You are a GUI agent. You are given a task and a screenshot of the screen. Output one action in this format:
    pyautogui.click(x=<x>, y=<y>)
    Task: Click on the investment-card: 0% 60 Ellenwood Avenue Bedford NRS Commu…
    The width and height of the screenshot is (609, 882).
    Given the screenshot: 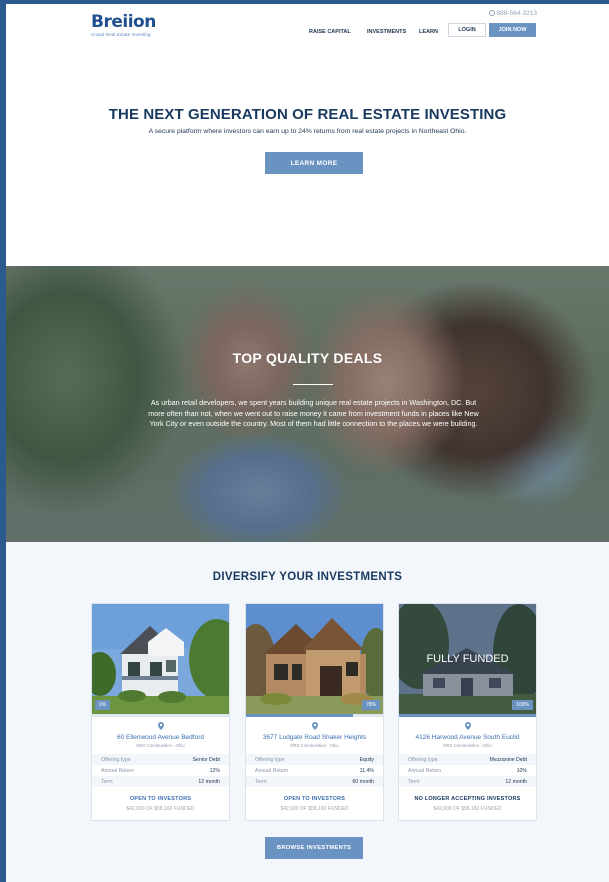 What is the action you would take?
    pyautogui.click(x=160, y=712)
    